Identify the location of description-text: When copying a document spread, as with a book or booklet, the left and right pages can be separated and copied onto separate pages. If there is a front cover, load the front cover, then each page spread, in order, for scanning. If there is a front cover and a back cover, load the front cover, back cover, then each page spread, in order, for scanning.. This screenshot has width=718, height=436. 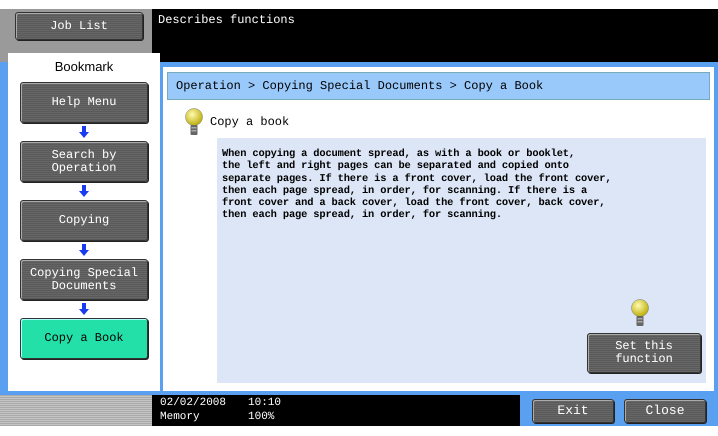
(417, 185).